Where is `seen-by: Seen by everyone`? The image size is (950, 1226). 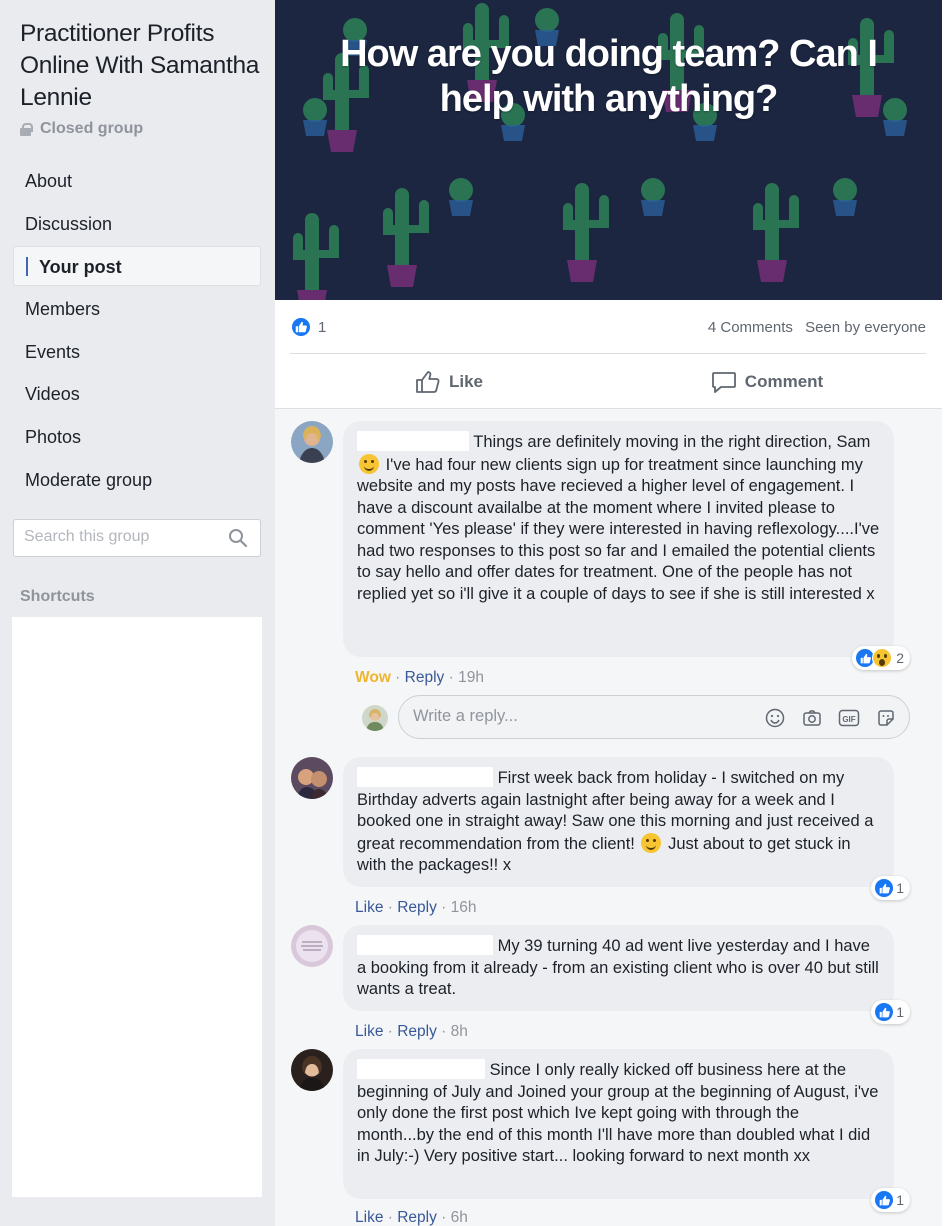
seen-by: Seen by everyone is located at coordinates (865, 327).